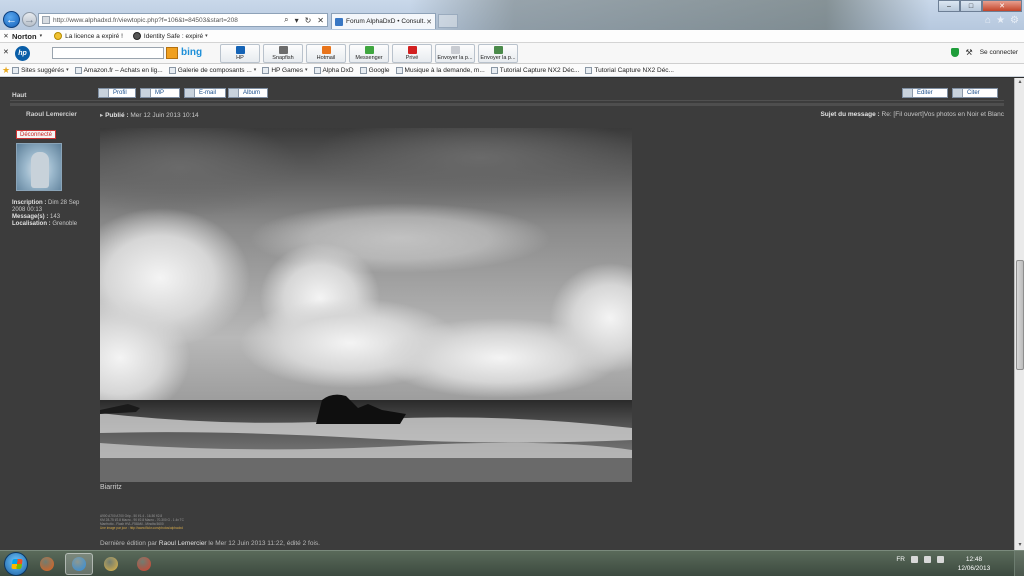 Image resolution: width=1024 pixels, height=576 pixels. What do you see at coordinates (940, 559) in the screenshot?
I see `volume-icon` at bounding box center [940, 559].